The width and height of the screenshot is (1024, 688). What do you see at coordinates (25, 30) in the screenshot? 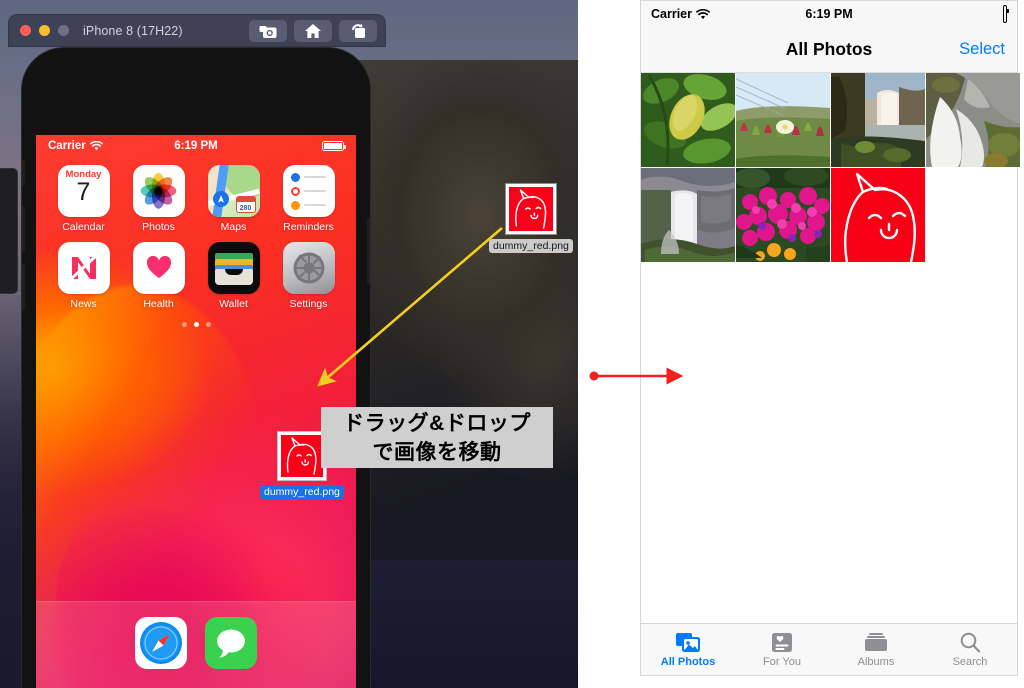
I see `close-button` at bounding box center [25, 30].